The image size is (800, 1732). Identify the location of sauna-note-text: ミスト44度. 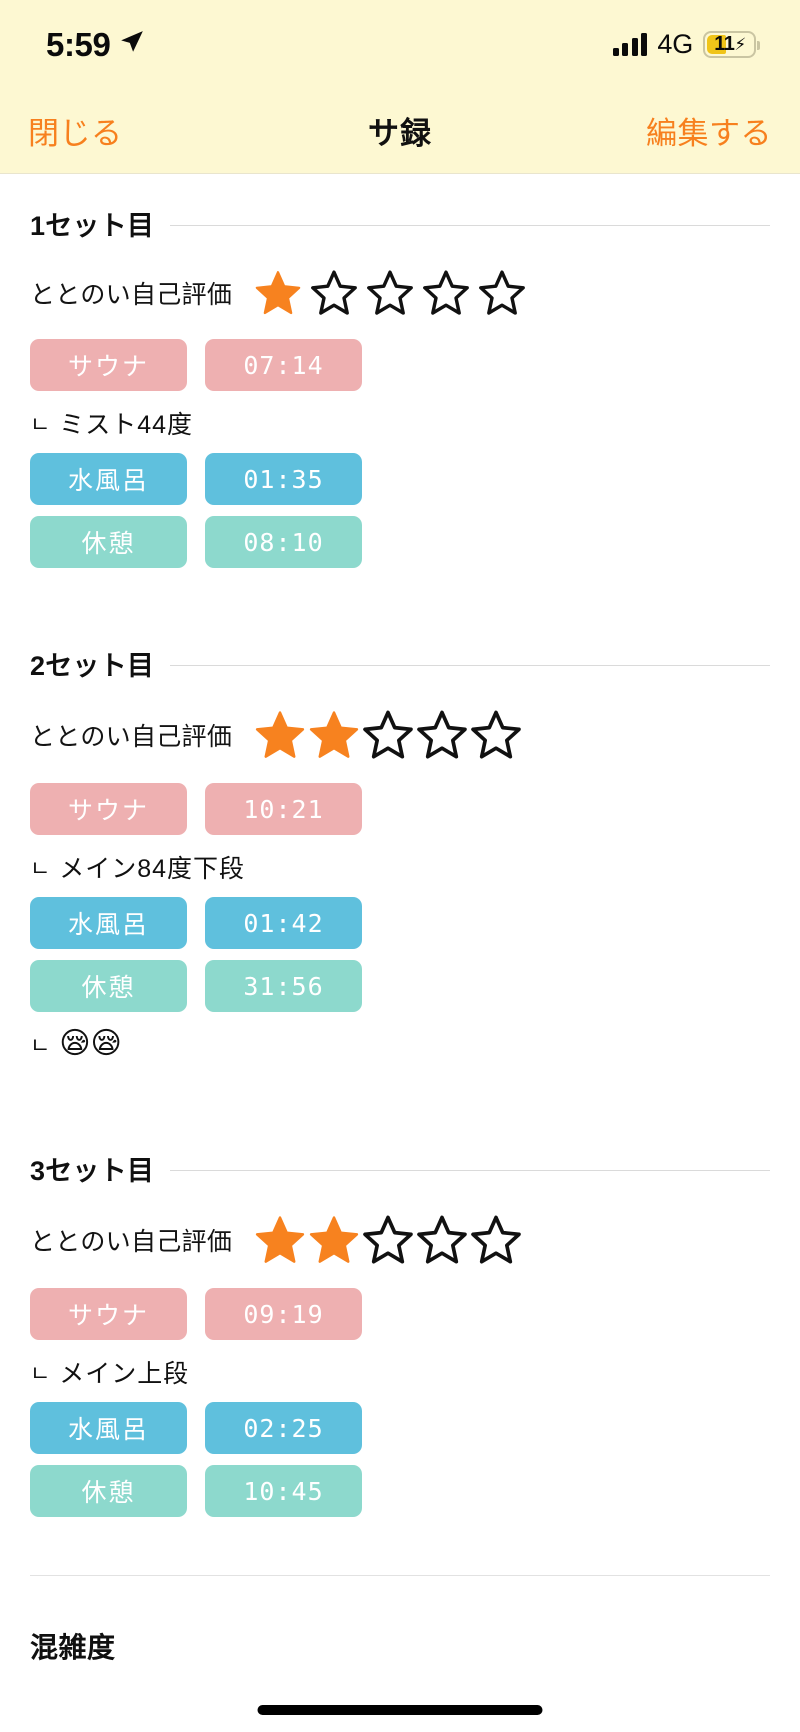
(126, 425).